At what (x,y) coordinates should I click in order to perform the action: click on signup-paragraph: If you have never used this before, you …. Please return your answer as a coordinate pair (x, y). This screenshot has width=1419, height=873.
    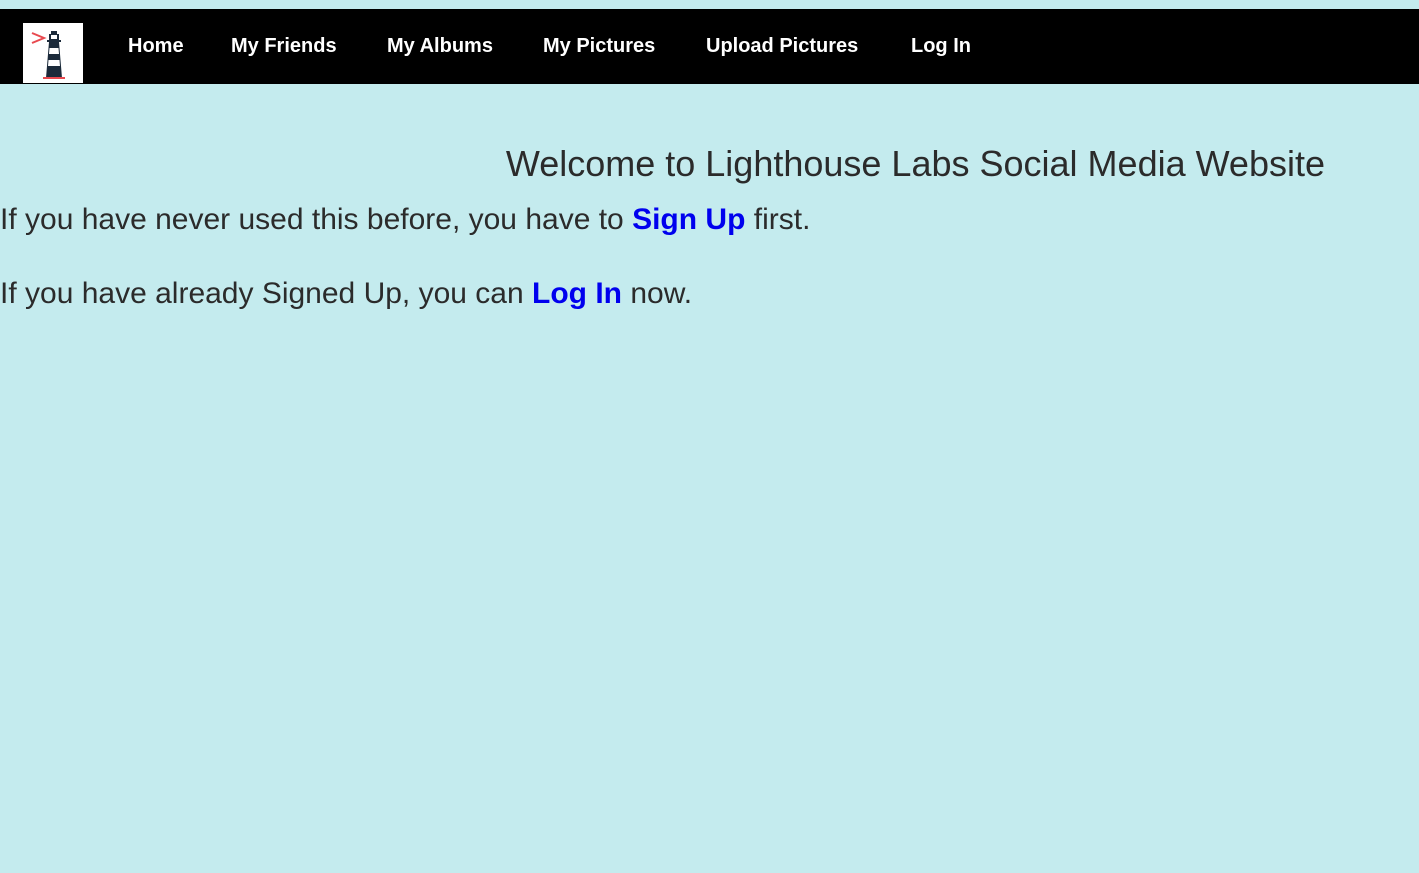
    Looking at the image, I should click on (405, 220).